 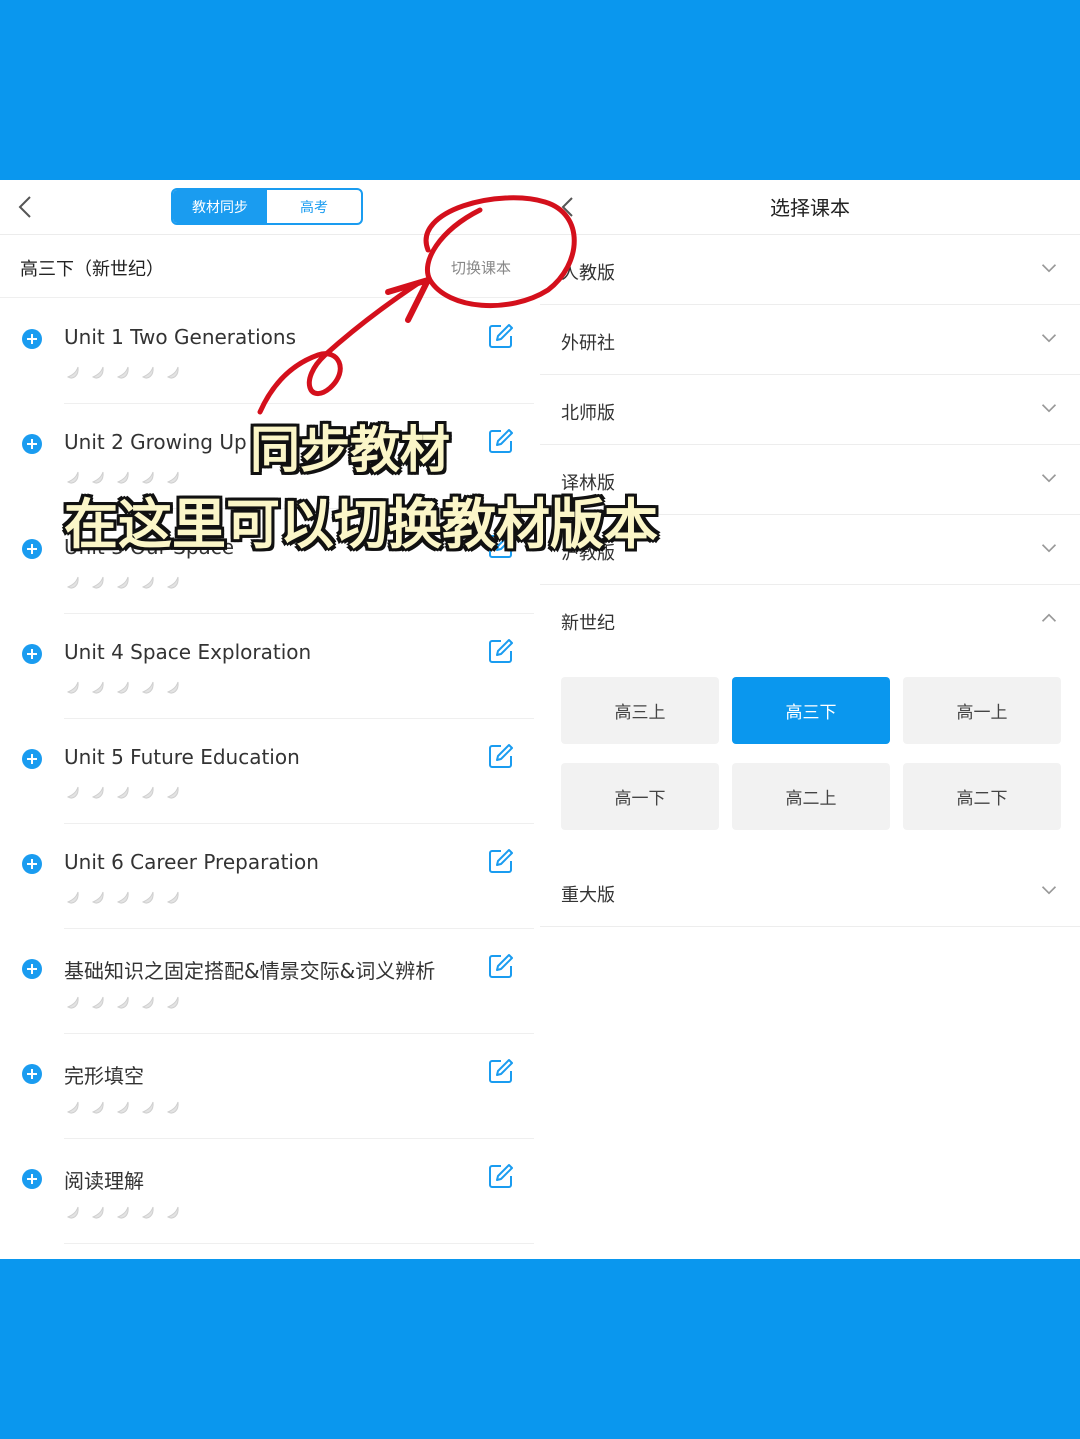 I want to click on publisher-row: 新世纪, so click(x=810, y=620).